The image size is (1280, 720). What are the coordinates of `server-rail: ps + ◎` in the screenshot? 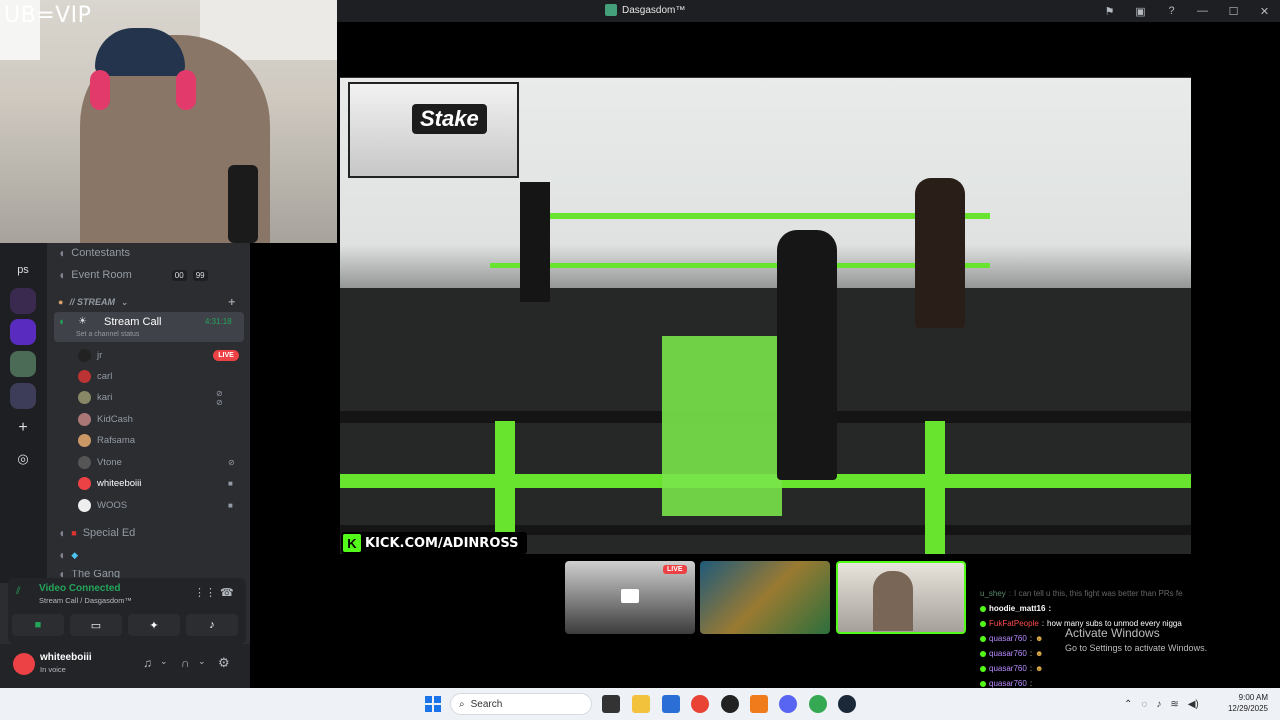 It's located at (23, 413).